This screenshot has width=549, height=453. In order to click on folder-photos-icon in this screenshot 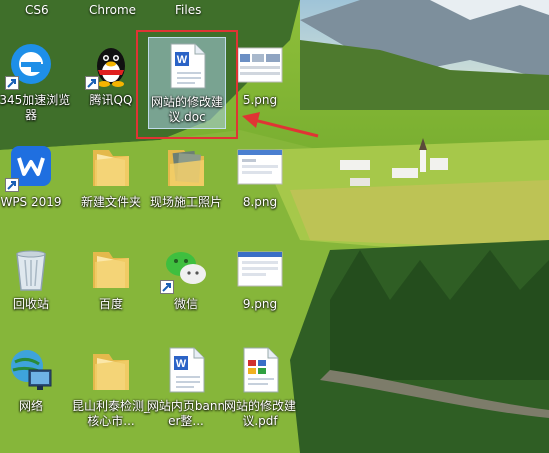, I will do `click(186, 166)`.